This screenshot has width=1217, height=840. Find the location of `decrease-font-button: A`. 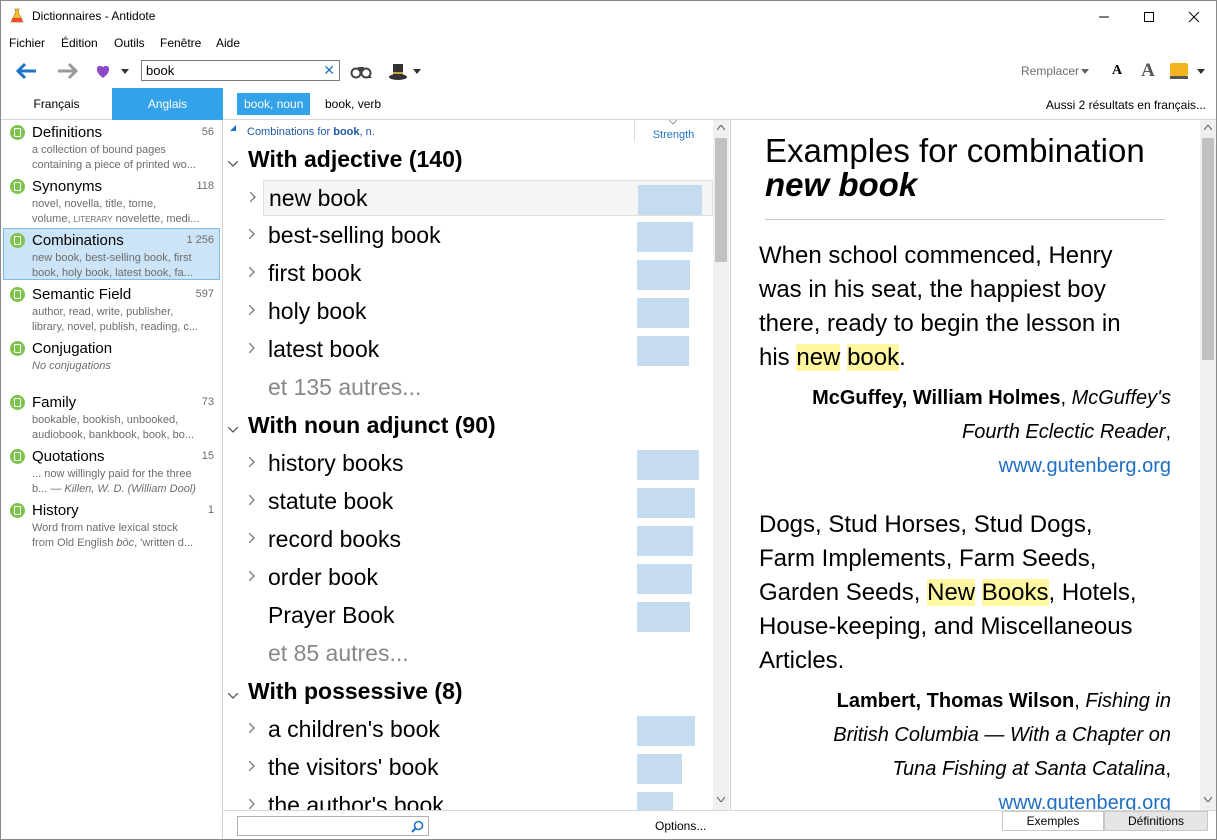

decrease-font-button: A is located at coordinates (1117, 71).